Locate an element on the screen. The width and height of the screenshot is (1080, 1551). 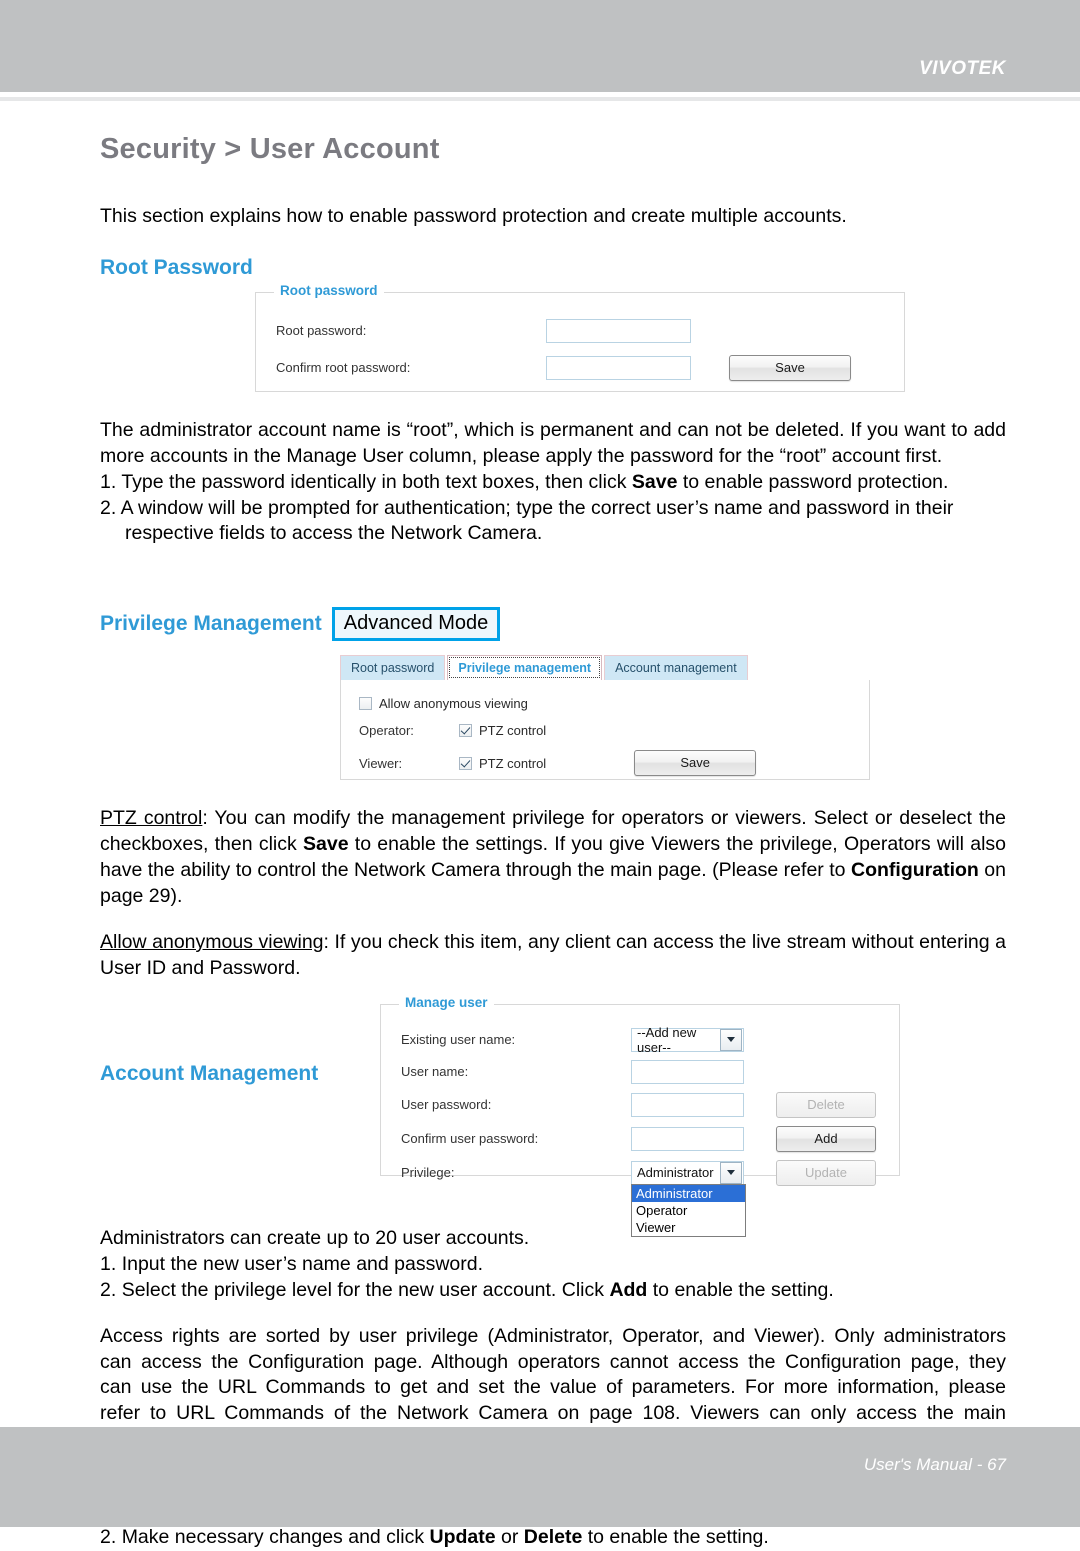
delete-user-button: Delete is located at coordinates (826, 1104).